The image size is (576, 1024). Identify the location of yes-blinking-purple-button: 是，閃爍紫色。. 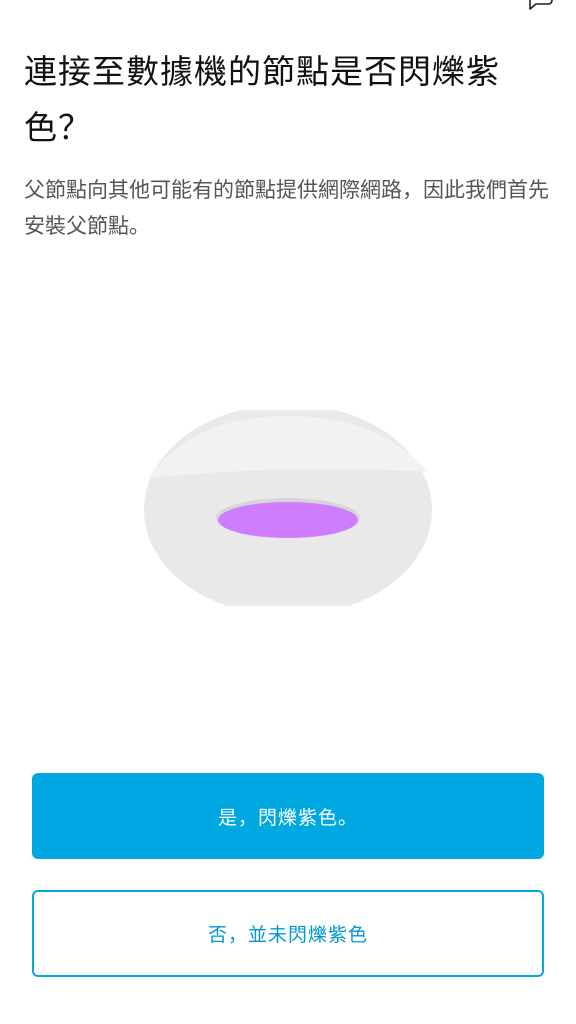
(288, 816).